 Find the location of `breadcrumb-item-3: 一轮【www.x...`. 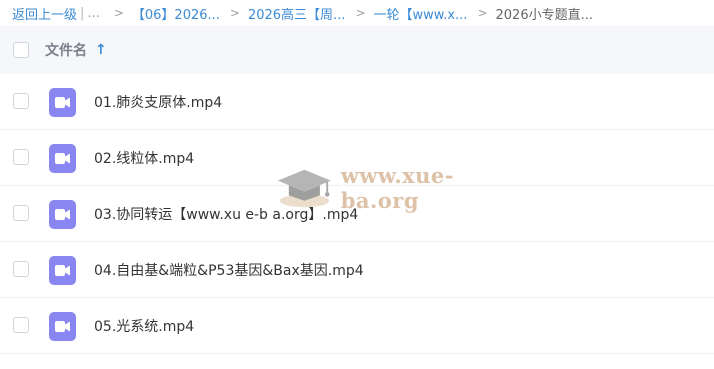

breadcrumb-item-3: 一轮【www.x... is located at coordinates (421, 13).